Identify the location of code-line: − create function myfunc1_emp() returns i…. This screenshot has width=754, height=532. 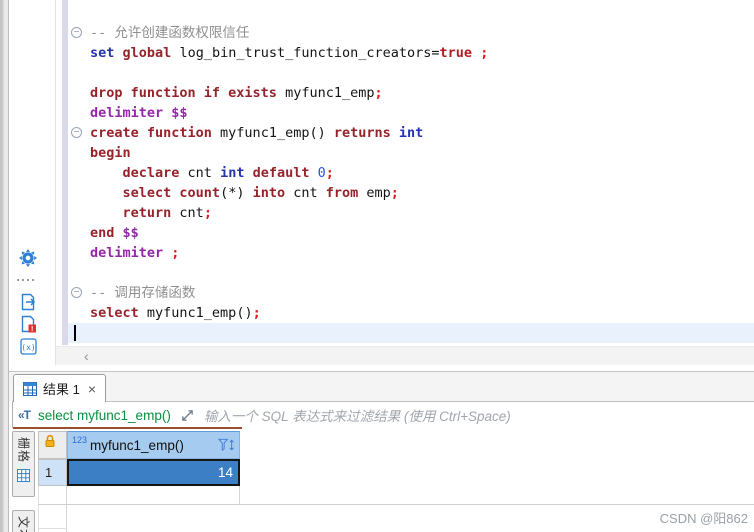
(411, 133).